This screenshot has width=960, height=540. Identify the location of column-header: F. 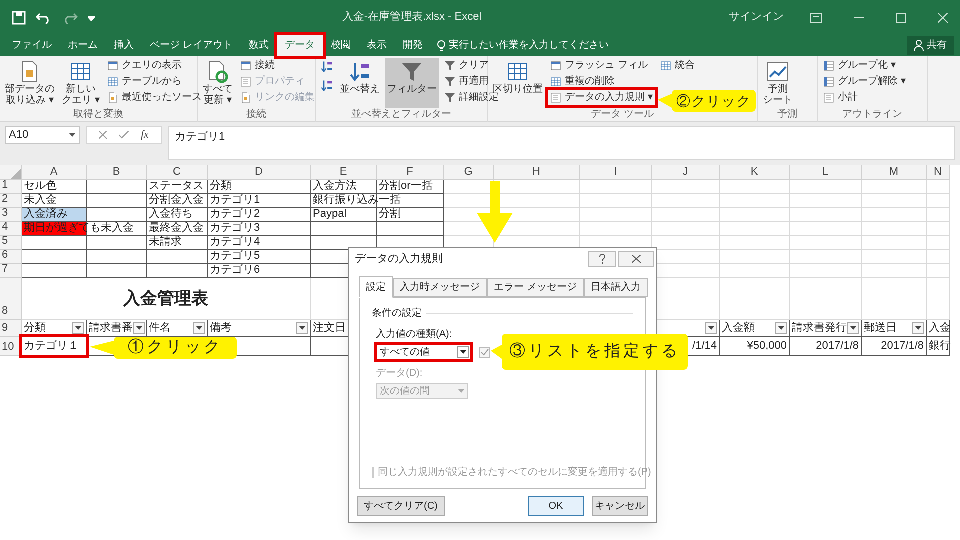
(410, 172).